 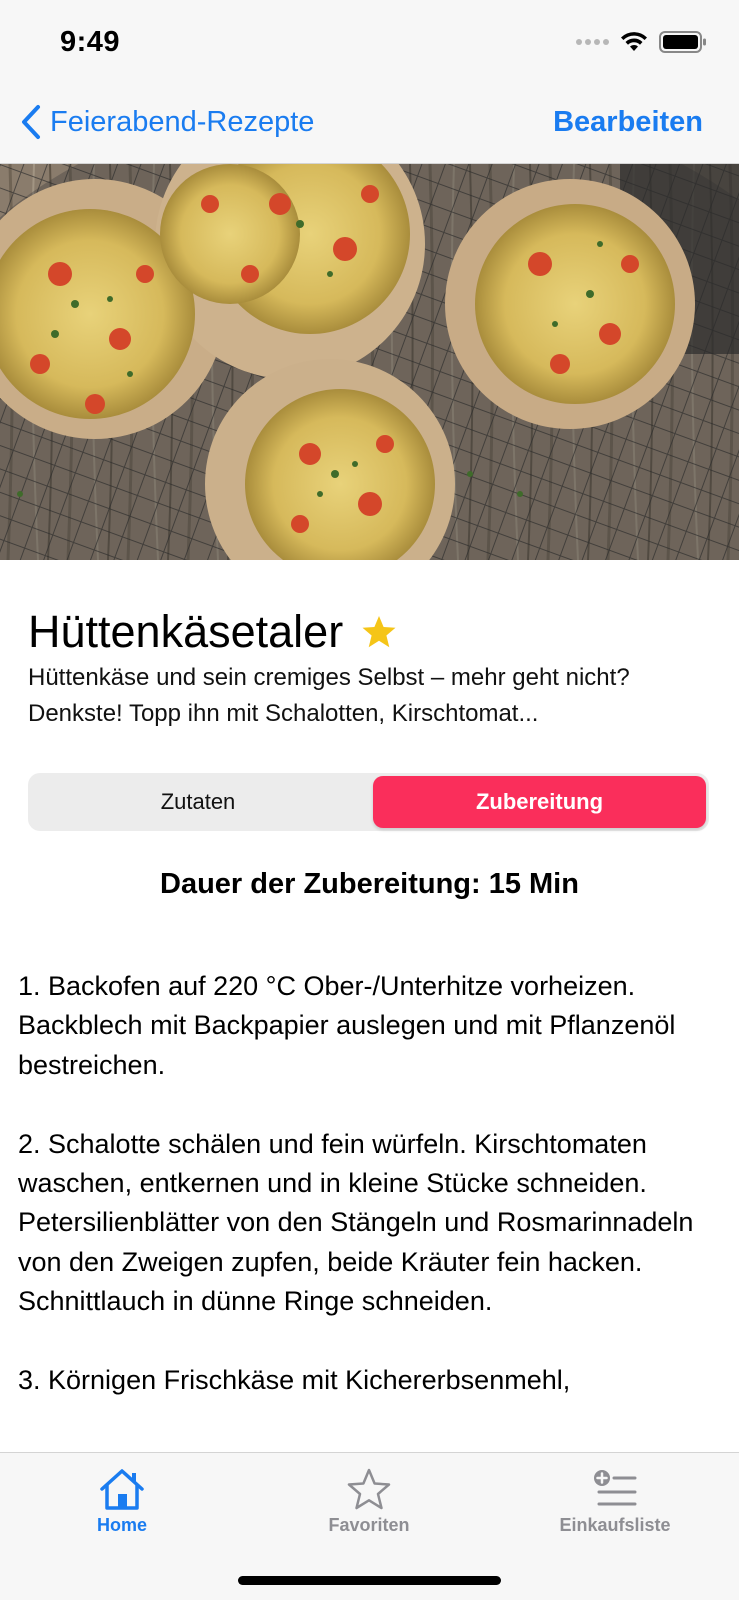 I want to click on segment-ingredients: Zutaten, so click(x=198, y=802).